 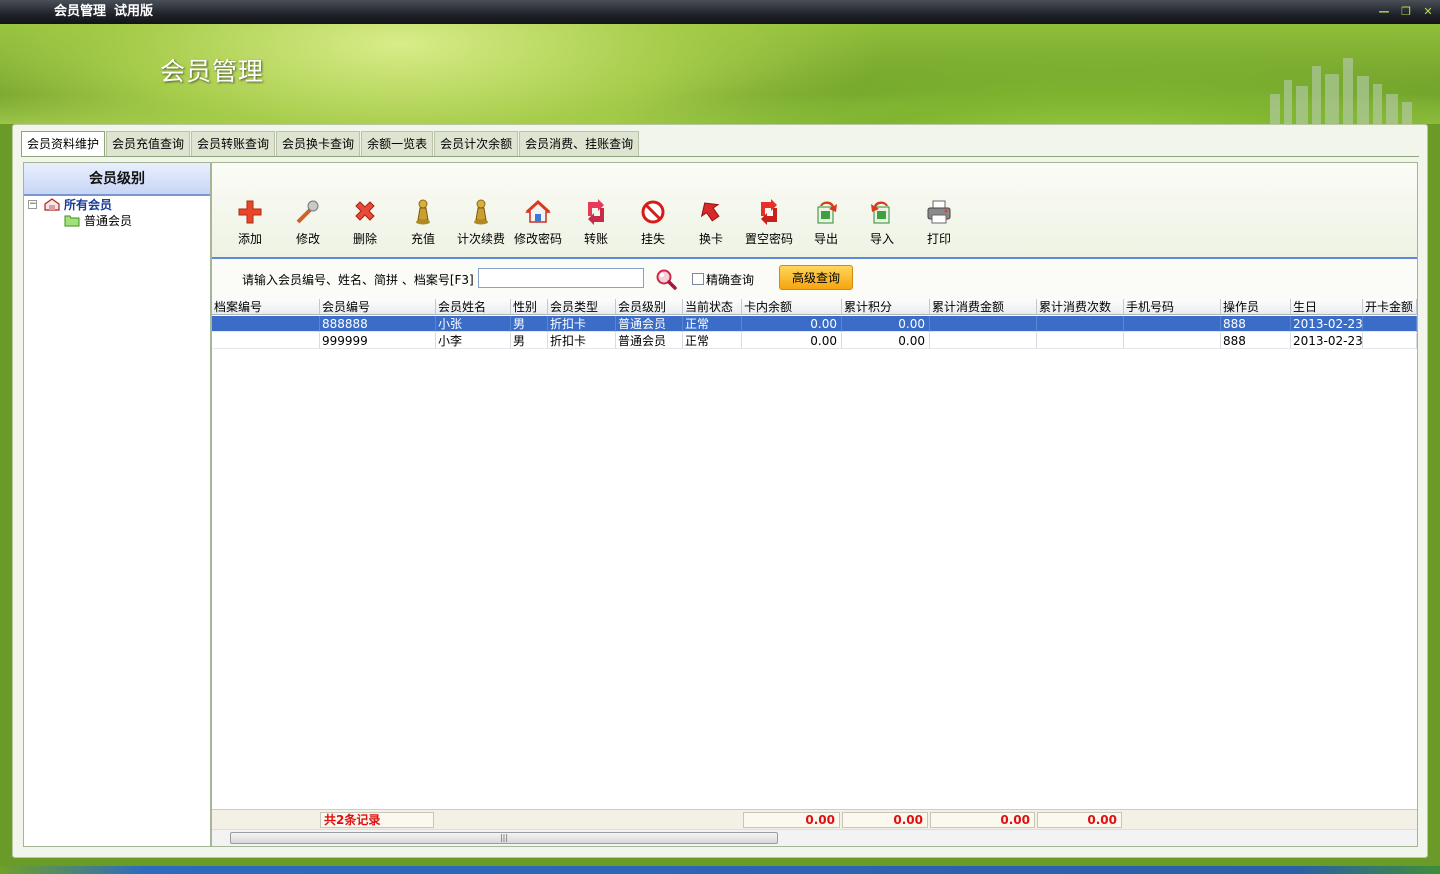 I want to click on print-button: 打印, so click(x=939, y=224).